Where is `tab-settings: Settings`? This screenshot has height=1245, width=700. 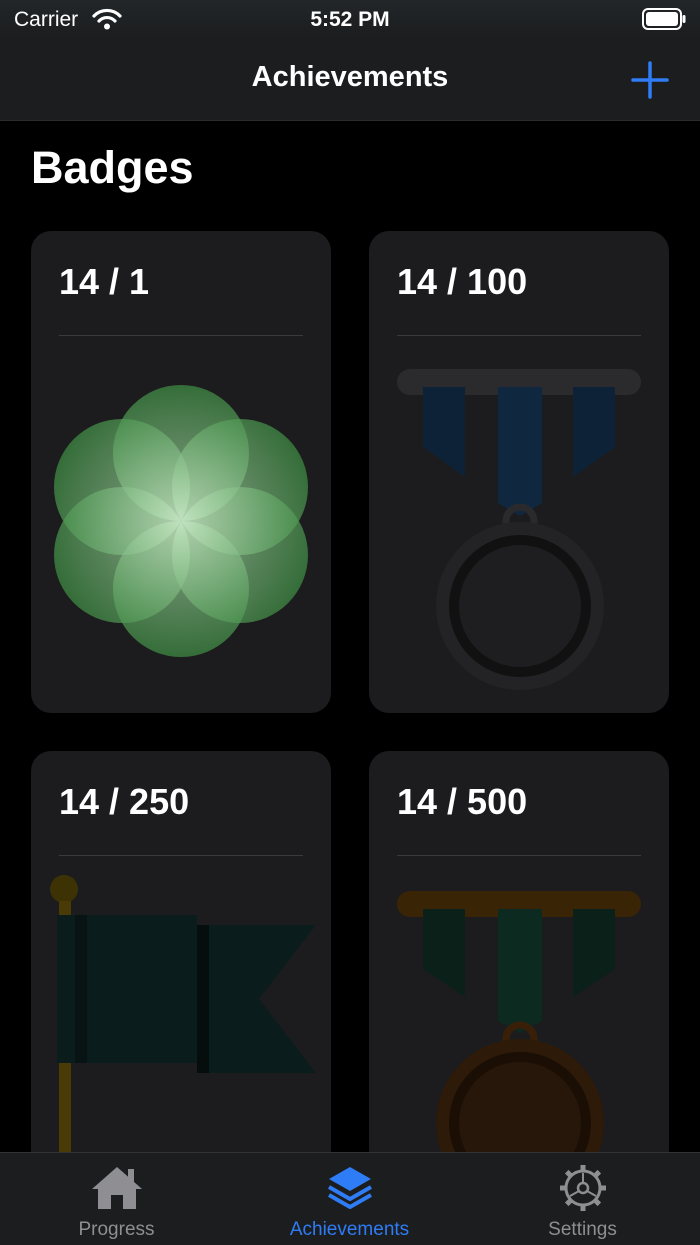 tab-settings: Settings is located at coordinates (582, 1199).